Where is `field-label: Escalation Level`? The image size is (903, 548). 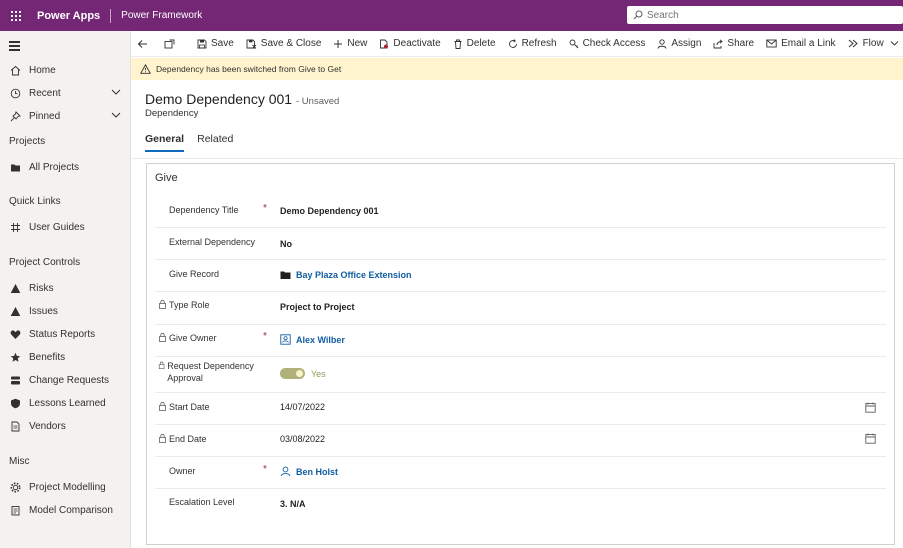 field-label: Escalation Level is located at coordinates (202, 502).